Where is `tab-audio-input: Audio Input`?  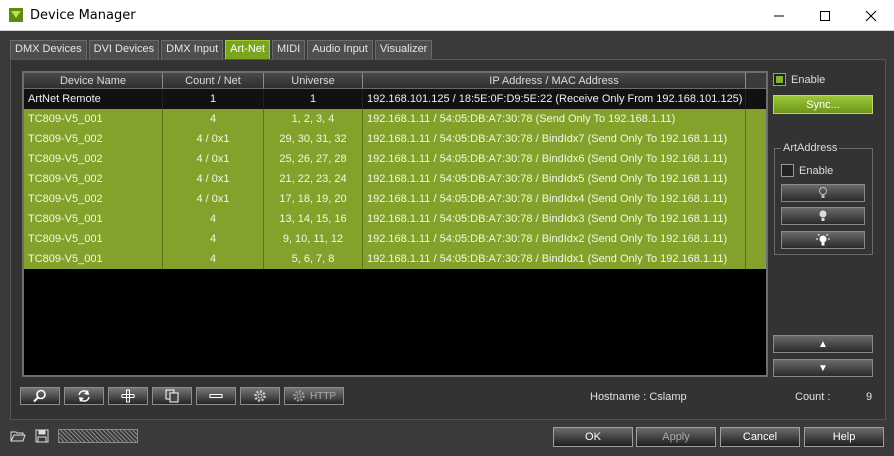
tab-audio-input: Audio Input is located at coordinates (340, 49).